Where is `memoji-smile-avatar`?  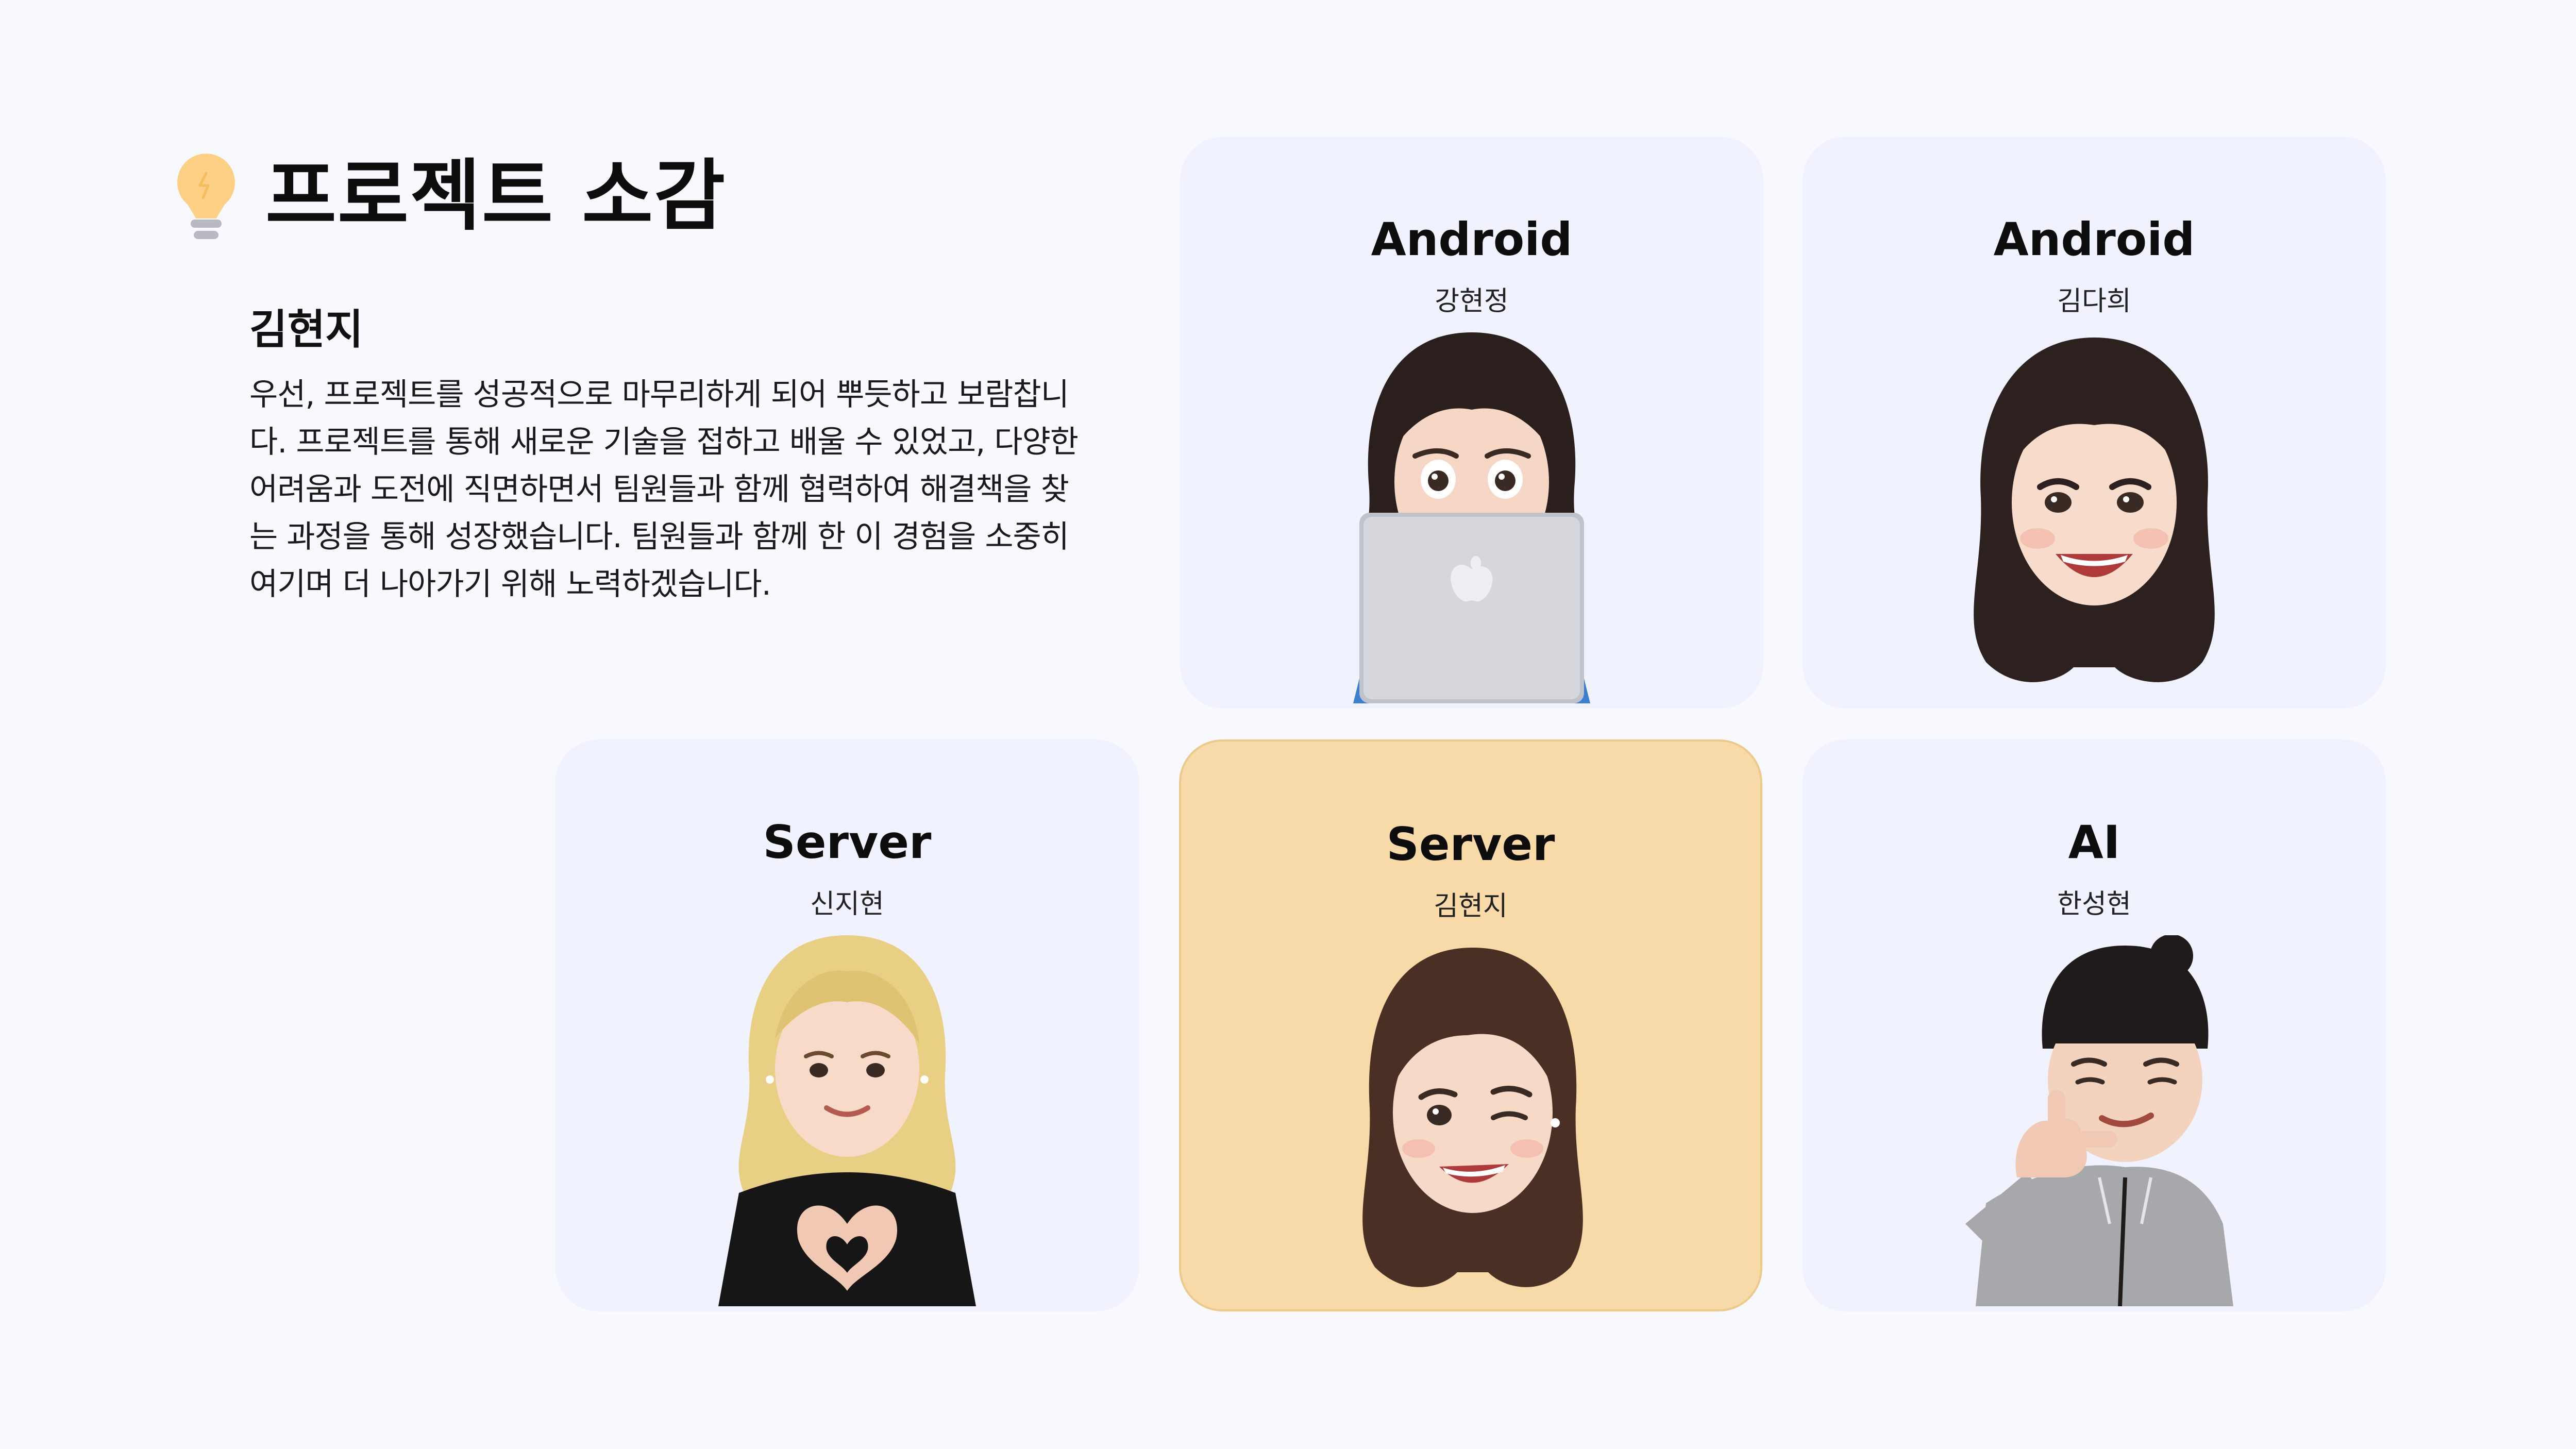
memoji-smile-avatar is located at coordinates (2094, 510).